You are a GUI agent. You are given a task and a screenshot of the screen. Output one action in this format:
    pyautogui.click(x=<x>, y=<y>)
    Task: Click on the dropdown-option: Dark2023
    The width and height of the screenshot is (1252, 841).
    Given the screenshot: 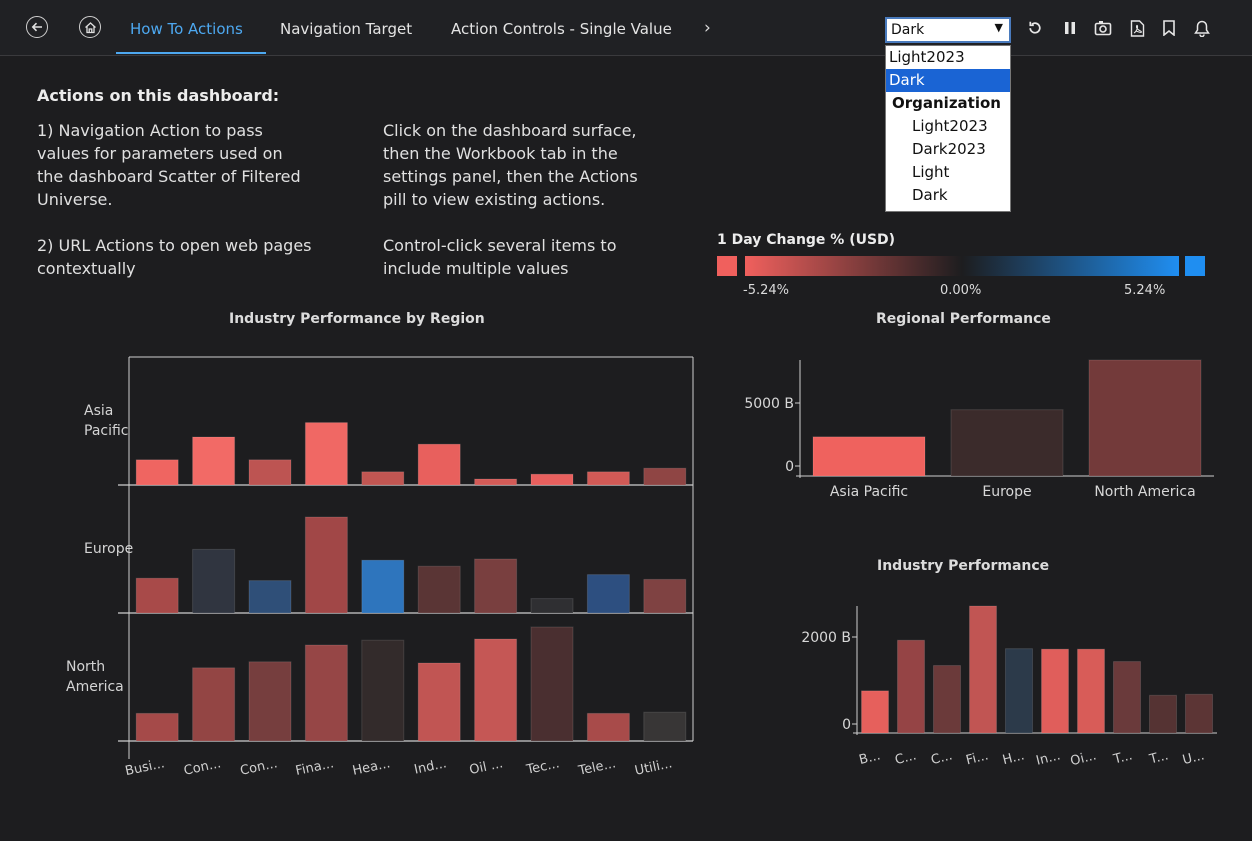 What is the action you would take?
    pyautogui.click(x=948, y=149)
    